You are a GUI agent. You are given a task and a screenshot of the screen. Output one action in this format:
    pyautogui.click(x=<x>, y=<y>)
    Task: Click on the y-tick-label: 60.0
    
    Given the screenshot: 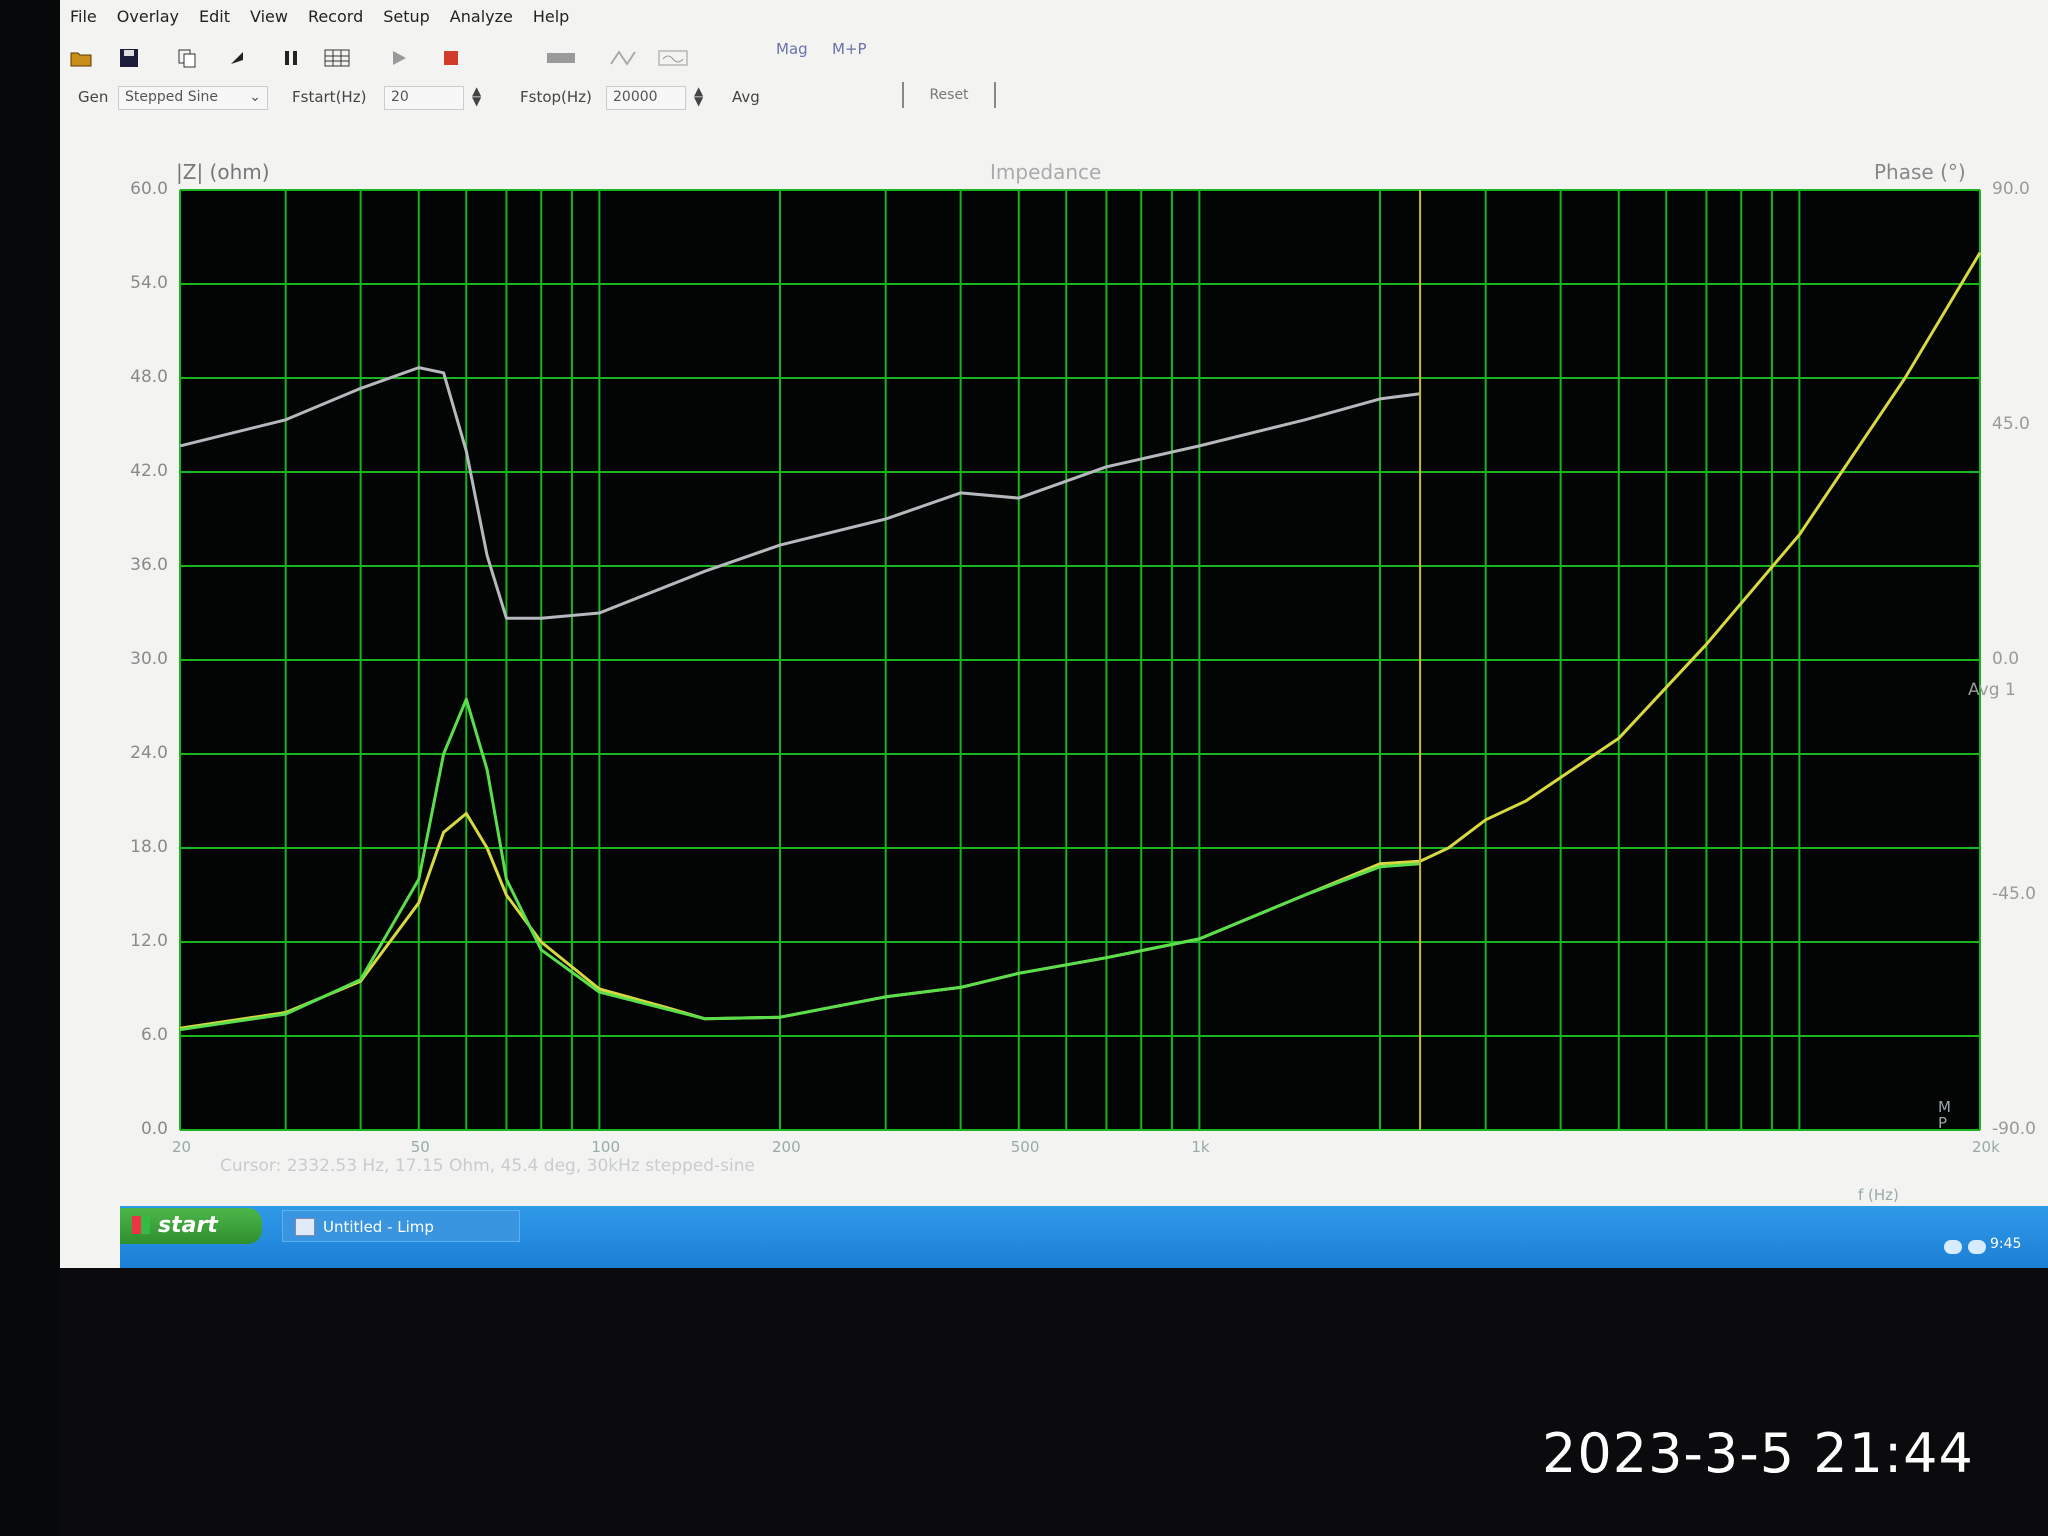 What is the action you would take?
    pyautogui.click(x=149, y=189)
    